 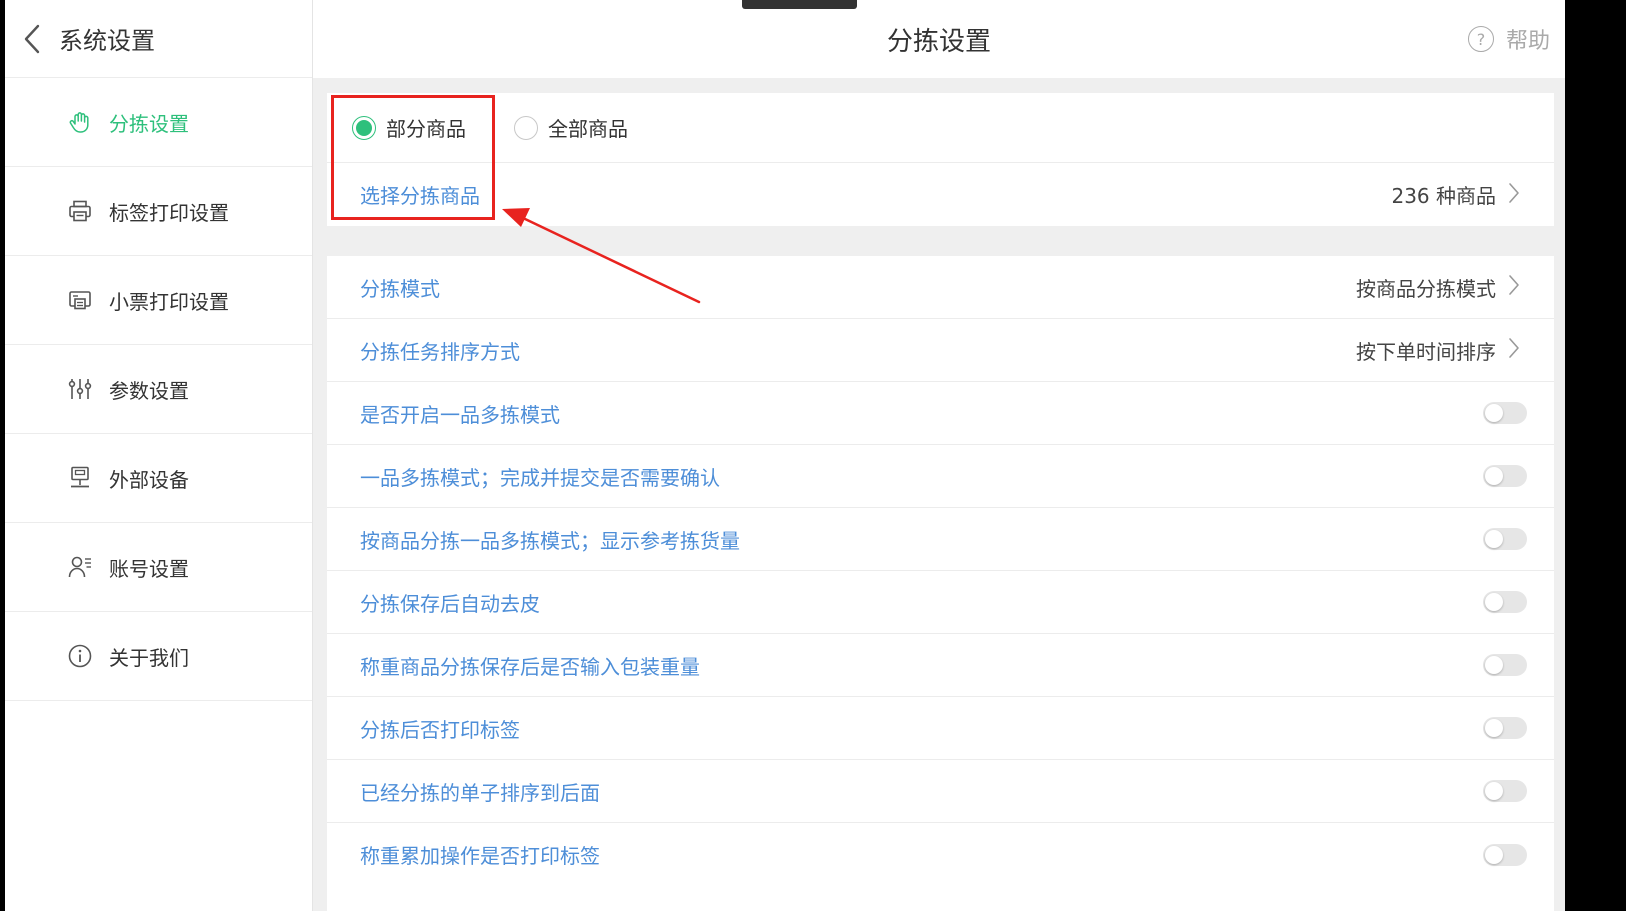 I want to click on sidebar-item-label: 关于我们, so click(x=149, y=657).